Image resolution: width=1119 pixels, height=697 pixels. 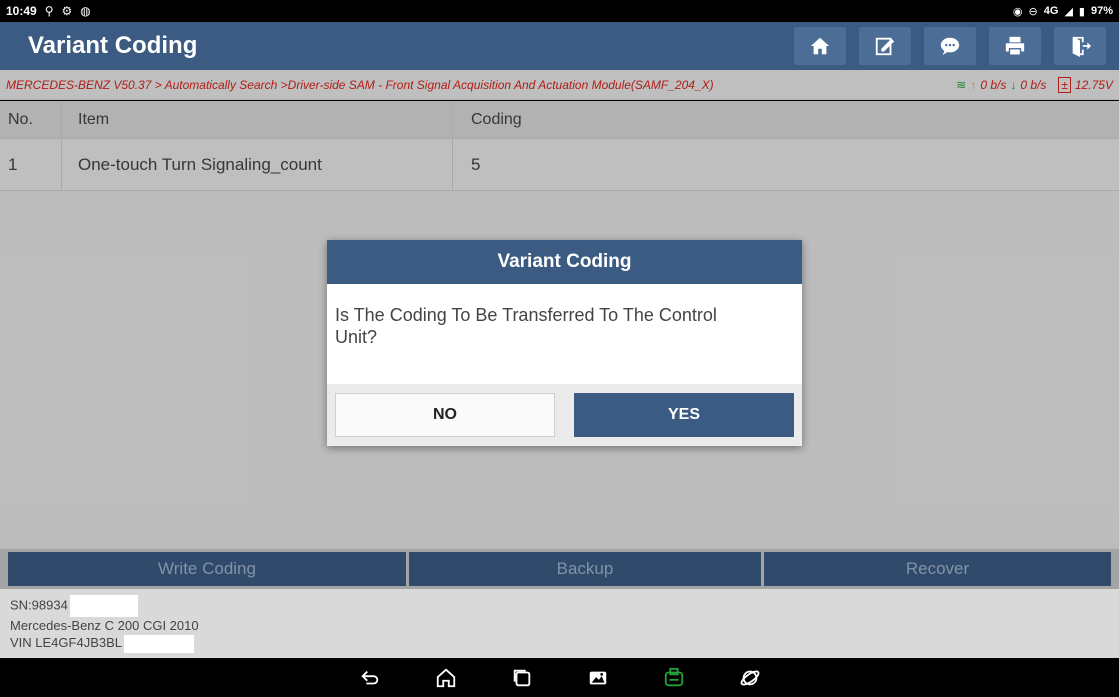 I want to click on recents-icon, so click(x=521, y=677).